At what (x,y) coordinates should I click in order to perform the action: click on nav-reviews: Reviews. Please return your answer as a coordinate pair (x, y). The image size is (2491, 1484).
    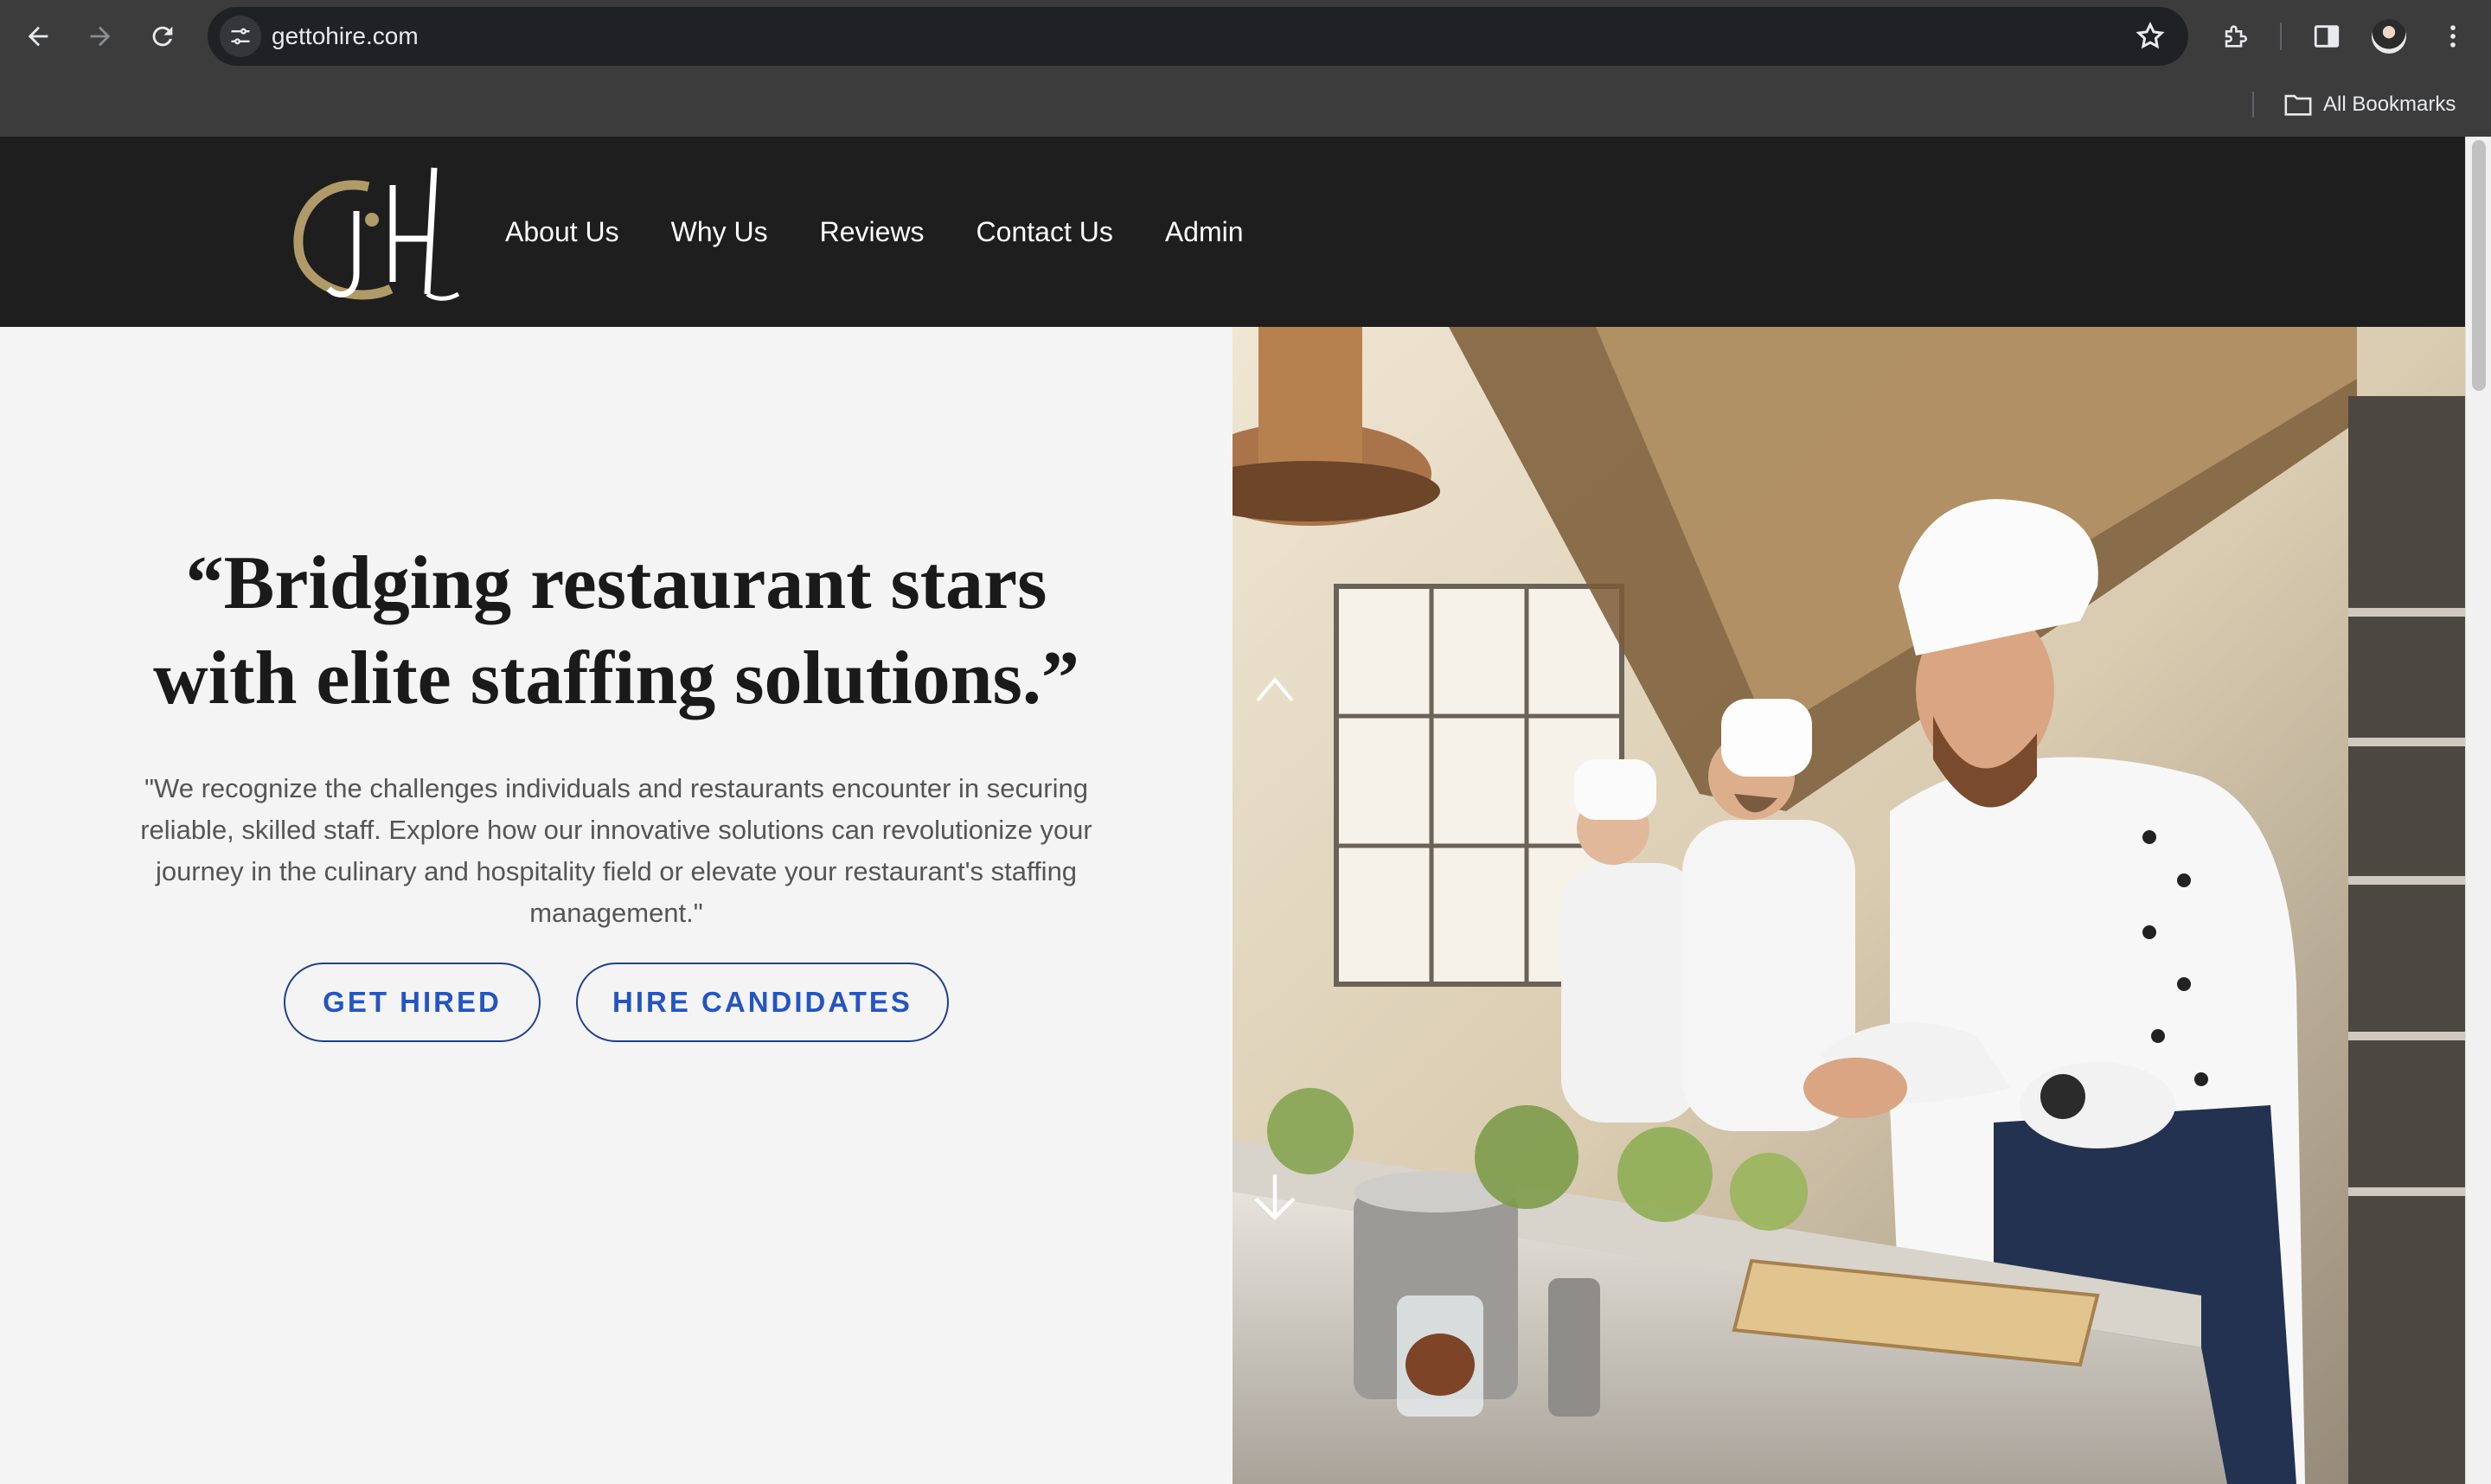
    Looking at the image, I should click on (872, 232).